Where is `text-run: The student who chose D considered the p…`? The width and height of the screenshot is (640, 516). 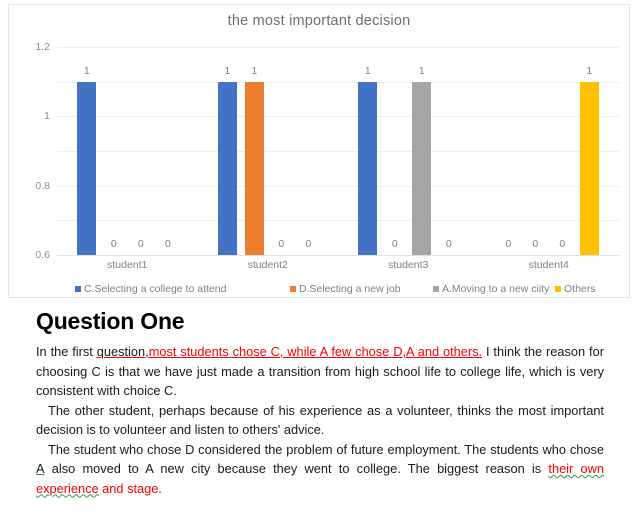 text-run: The student who chose D considered the p… is located at coordinates (326, 449).